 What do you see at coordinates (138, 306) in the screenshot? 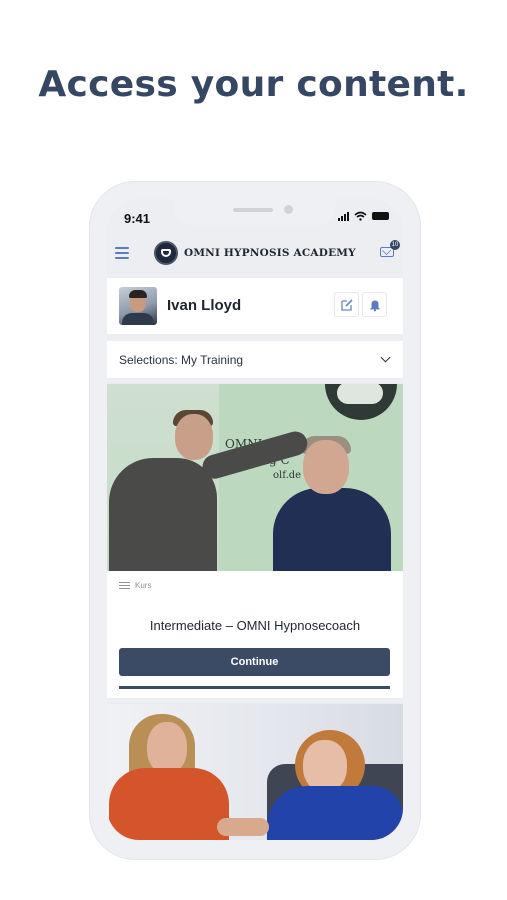
I see `avatar` at bounding box center [138, 306].